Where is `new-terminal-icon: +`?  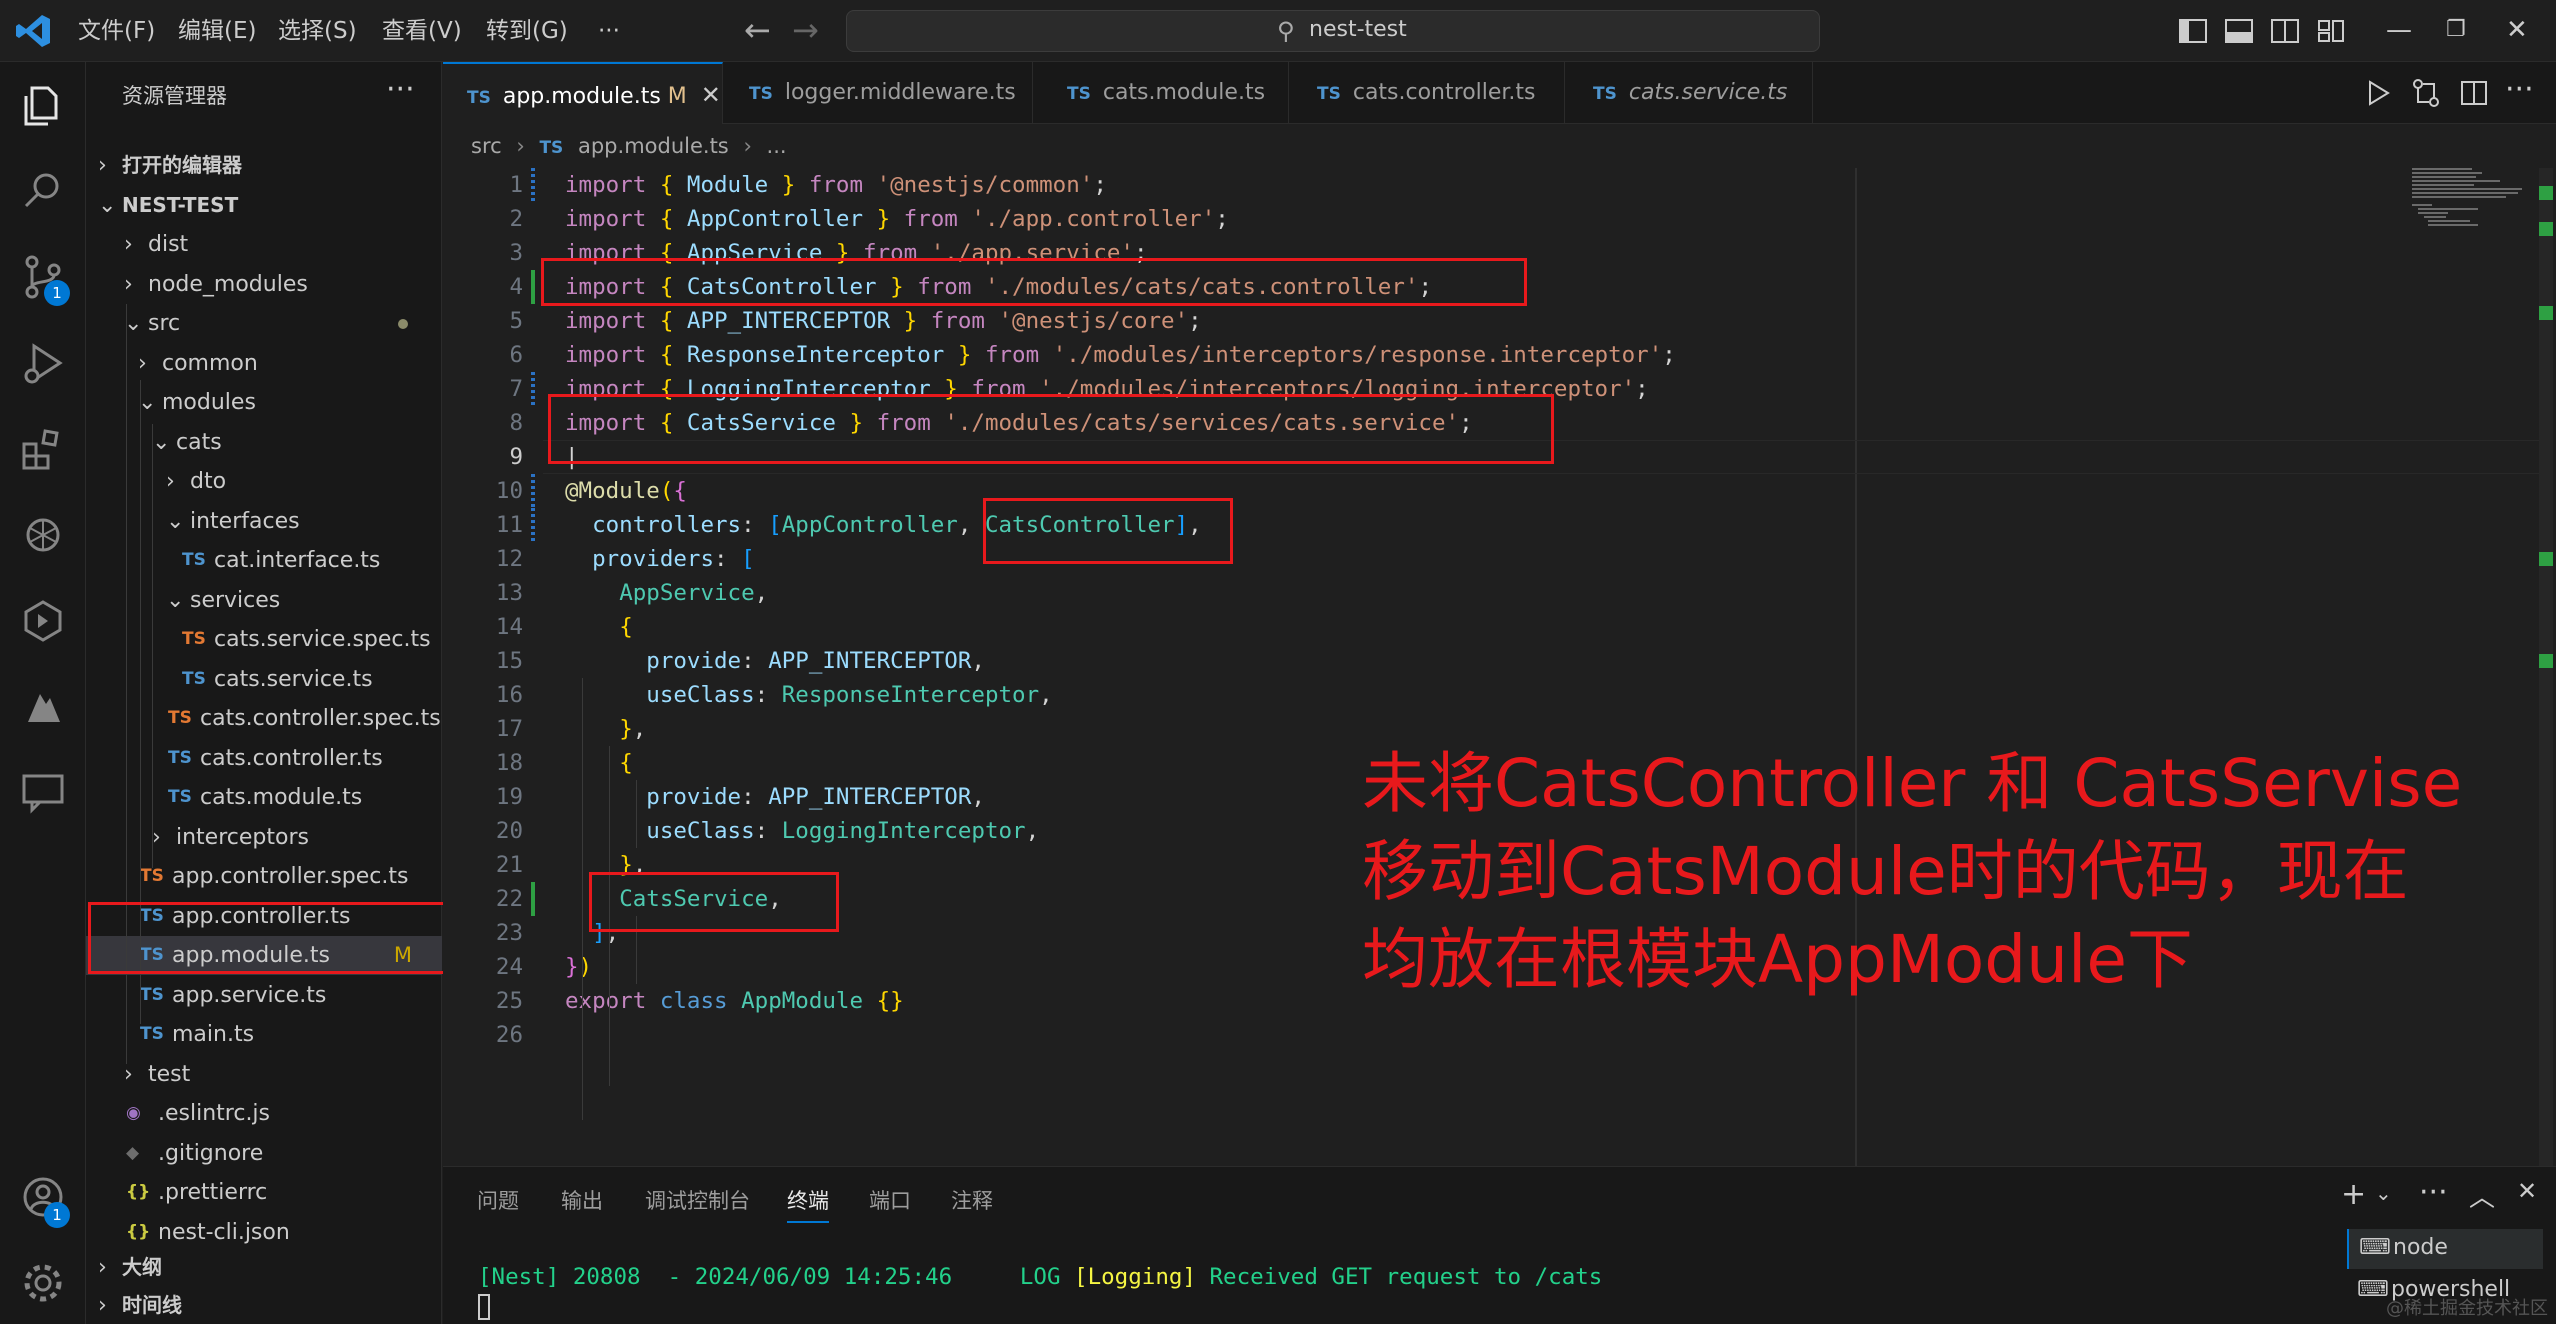
new-terminal-icon: + is located at coordinates (2353, 1194).